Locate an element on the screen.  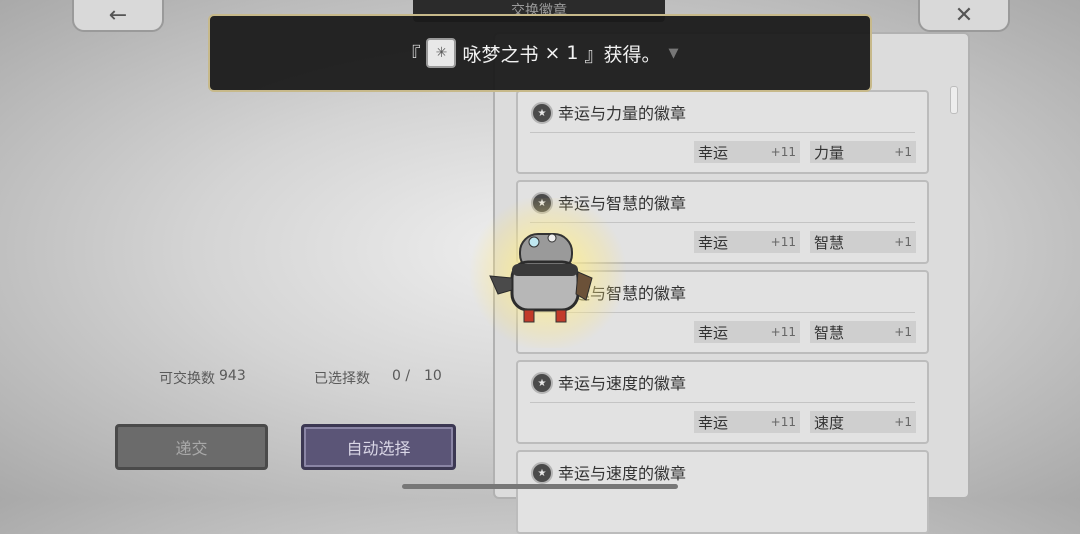
exchangeable-label: 可交换数 is located at coordinates (187, 379).